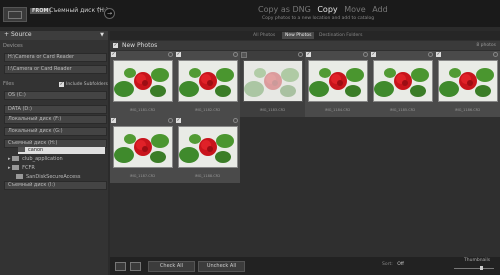 Image resolution: width=500 pixels, height=275 pixels. I want to click on drive-item-d: DATA (D:), so click(55, 109).